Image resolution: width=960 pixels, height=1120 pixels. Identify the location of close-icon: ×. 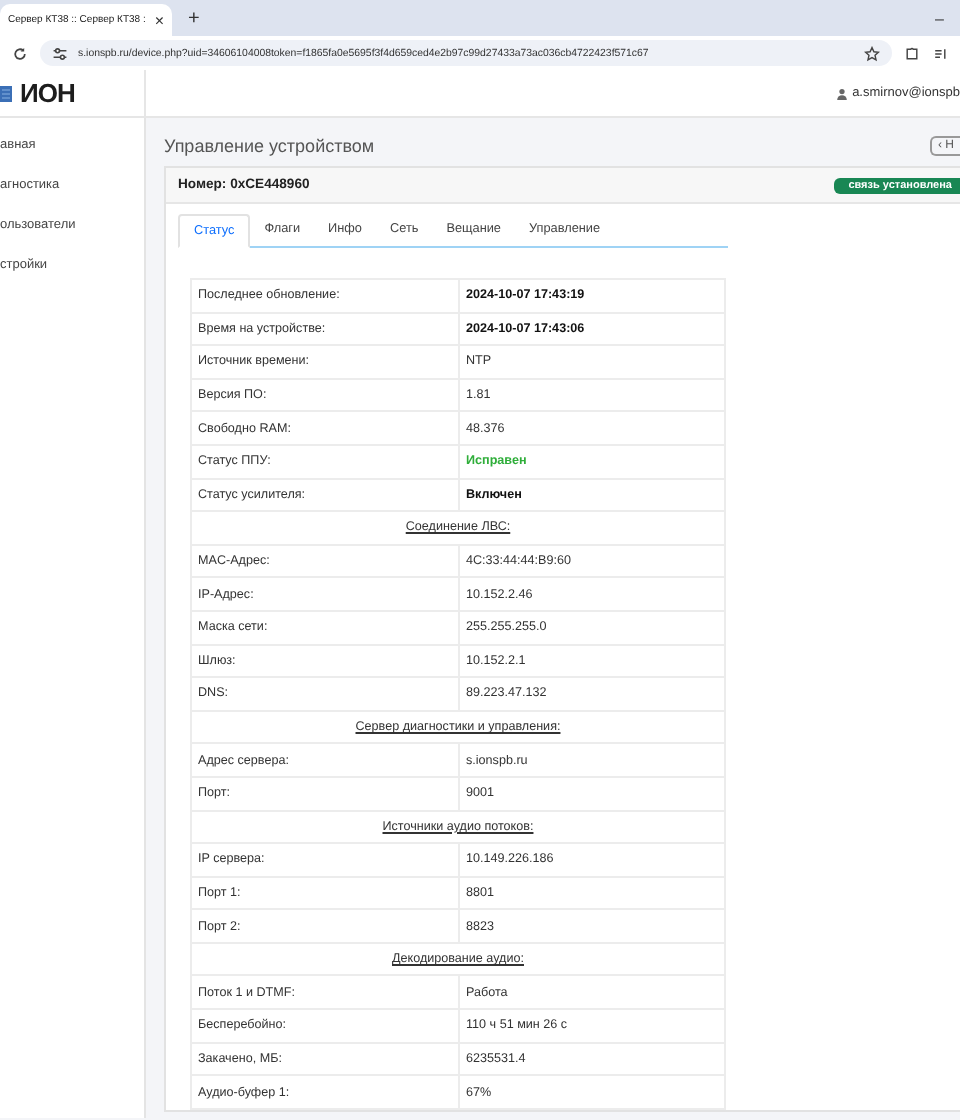
(159, 20).